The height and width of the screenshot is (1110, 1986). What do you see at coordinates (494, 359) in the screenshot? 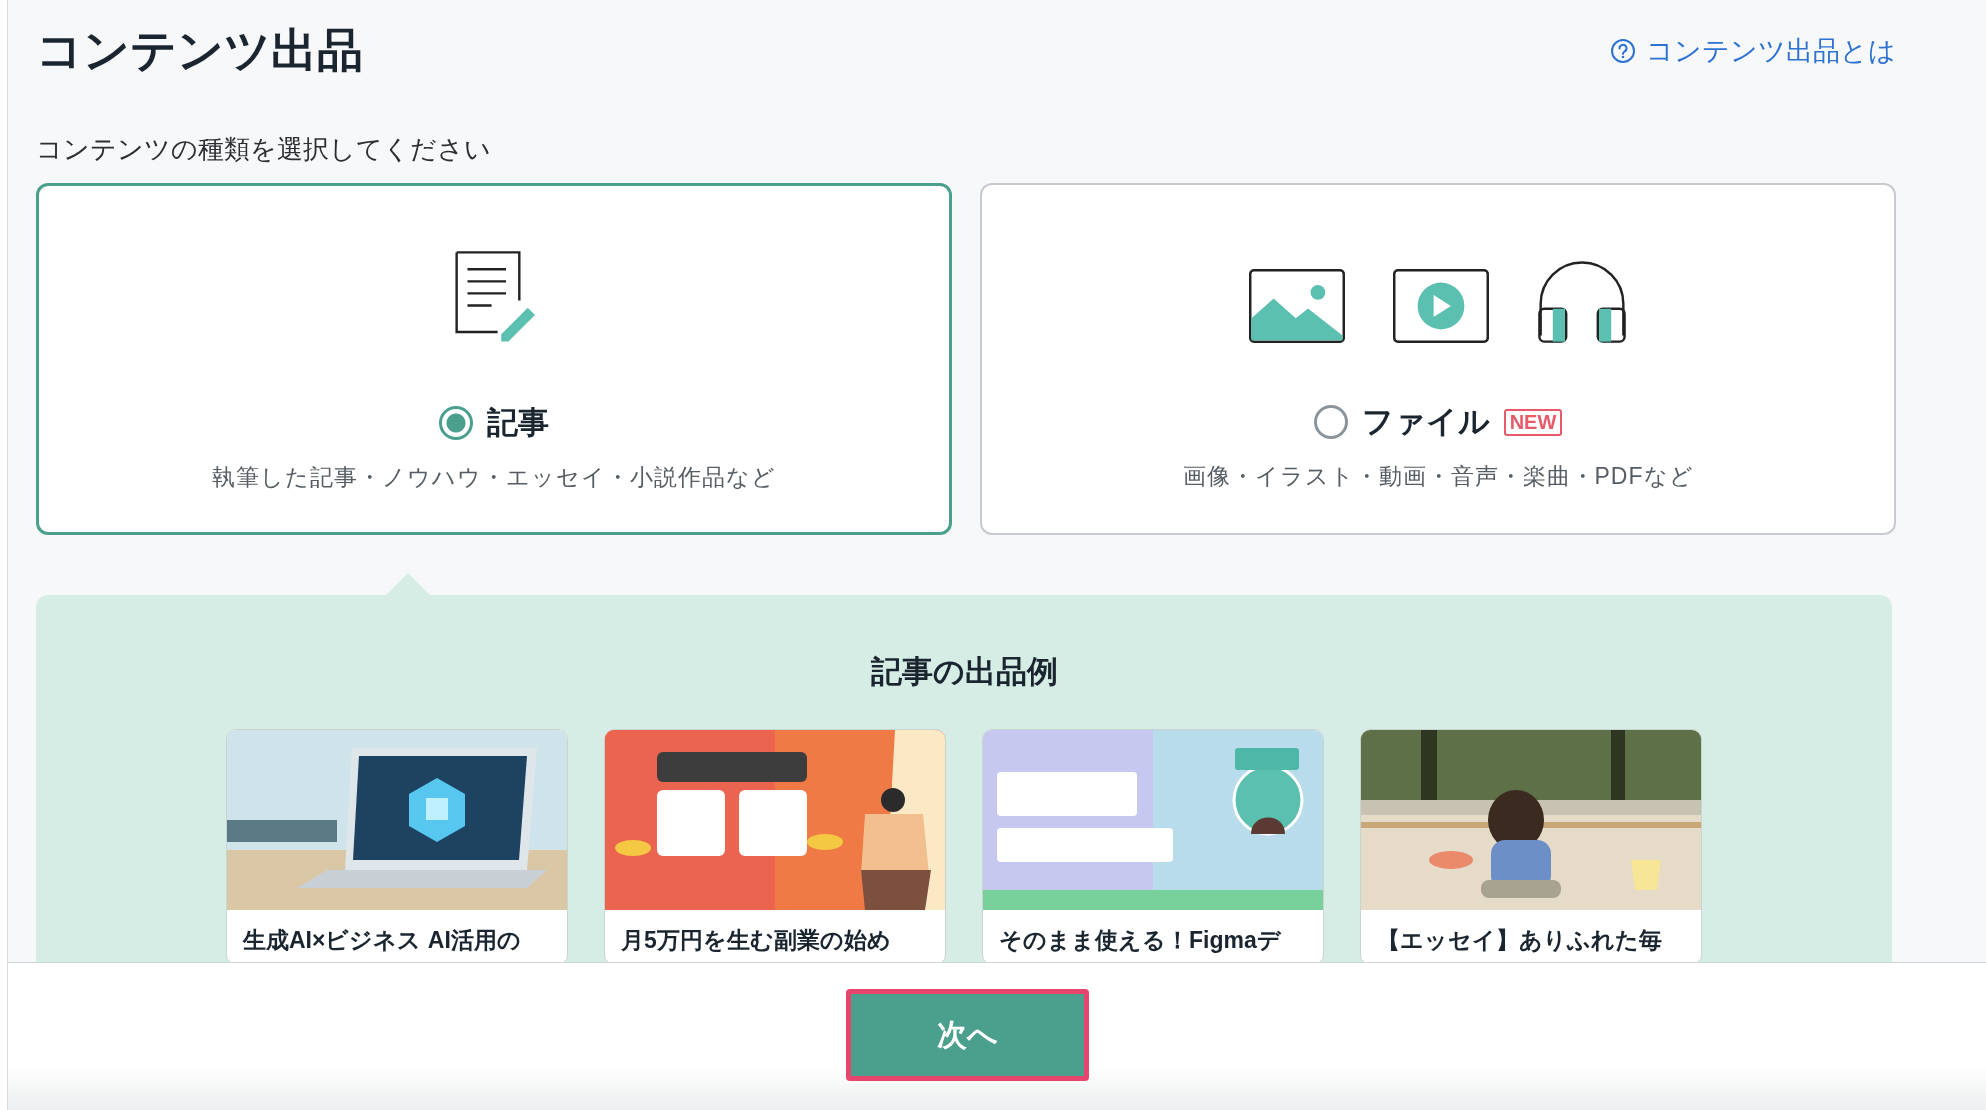
I see `content-type-card: 記事 執筆した記事・ノウハウ・エッセイ・小説作品など` at bounding box center [494, 359].